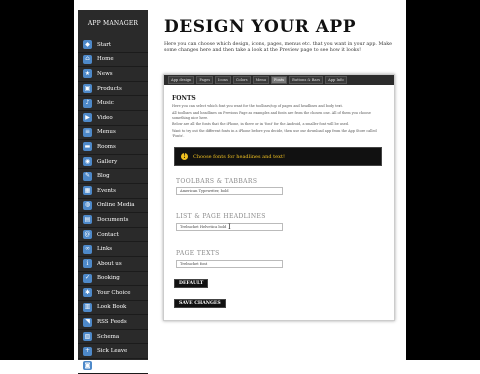 This screenshot has height=374, width=480. Describe the element at coordinates (87, 307) in the screenshot. I see `lookbook-icon: ▥` at that location.